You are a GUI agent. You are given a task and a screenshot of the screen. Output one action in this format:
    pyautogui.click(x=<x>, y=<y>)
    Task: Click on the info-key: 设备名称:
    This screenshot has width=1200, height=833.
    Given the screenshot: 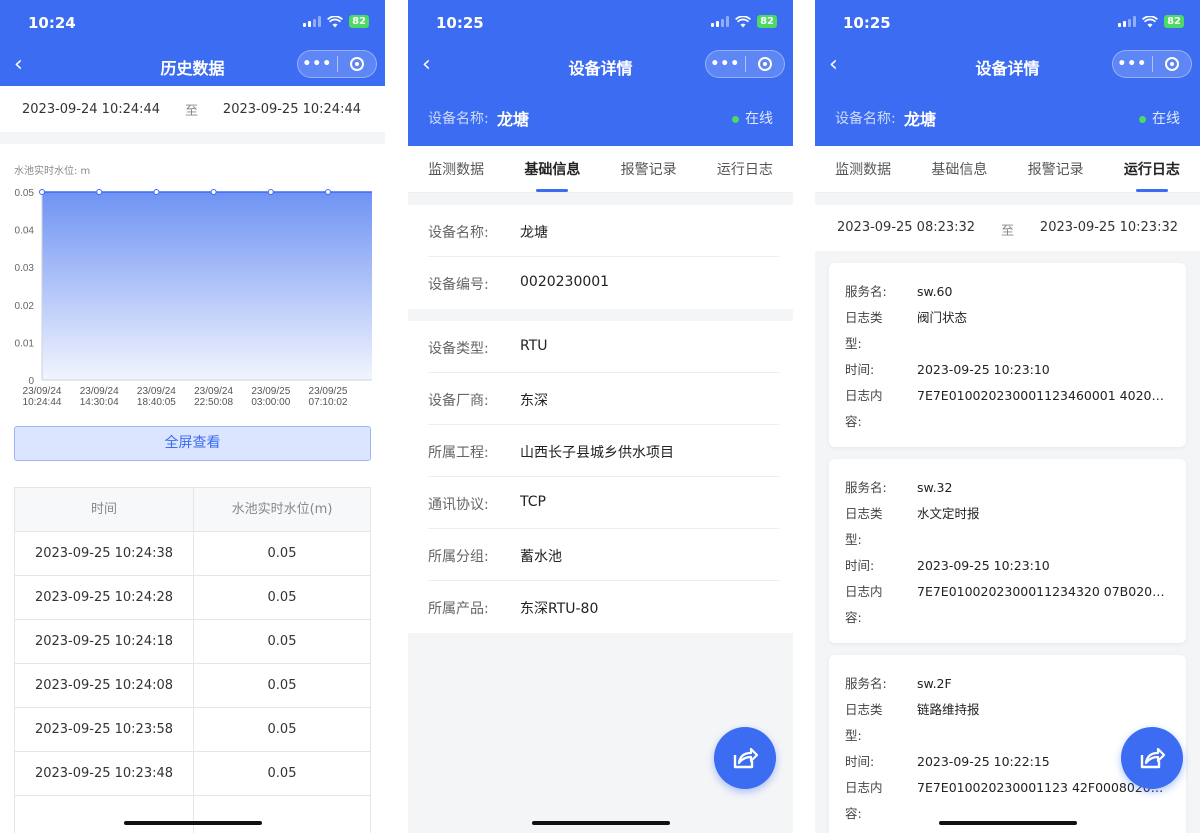 What is the action you would take?
    pyautogui.click(x=458, y=233)
    